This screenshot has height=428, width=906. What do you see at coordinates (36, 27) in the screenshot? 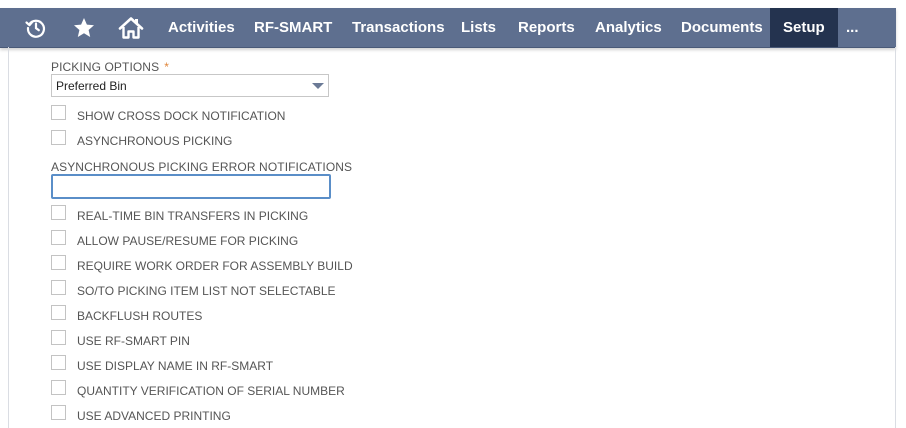
I see `recent-records-icon` at bounding box center [36, 27].